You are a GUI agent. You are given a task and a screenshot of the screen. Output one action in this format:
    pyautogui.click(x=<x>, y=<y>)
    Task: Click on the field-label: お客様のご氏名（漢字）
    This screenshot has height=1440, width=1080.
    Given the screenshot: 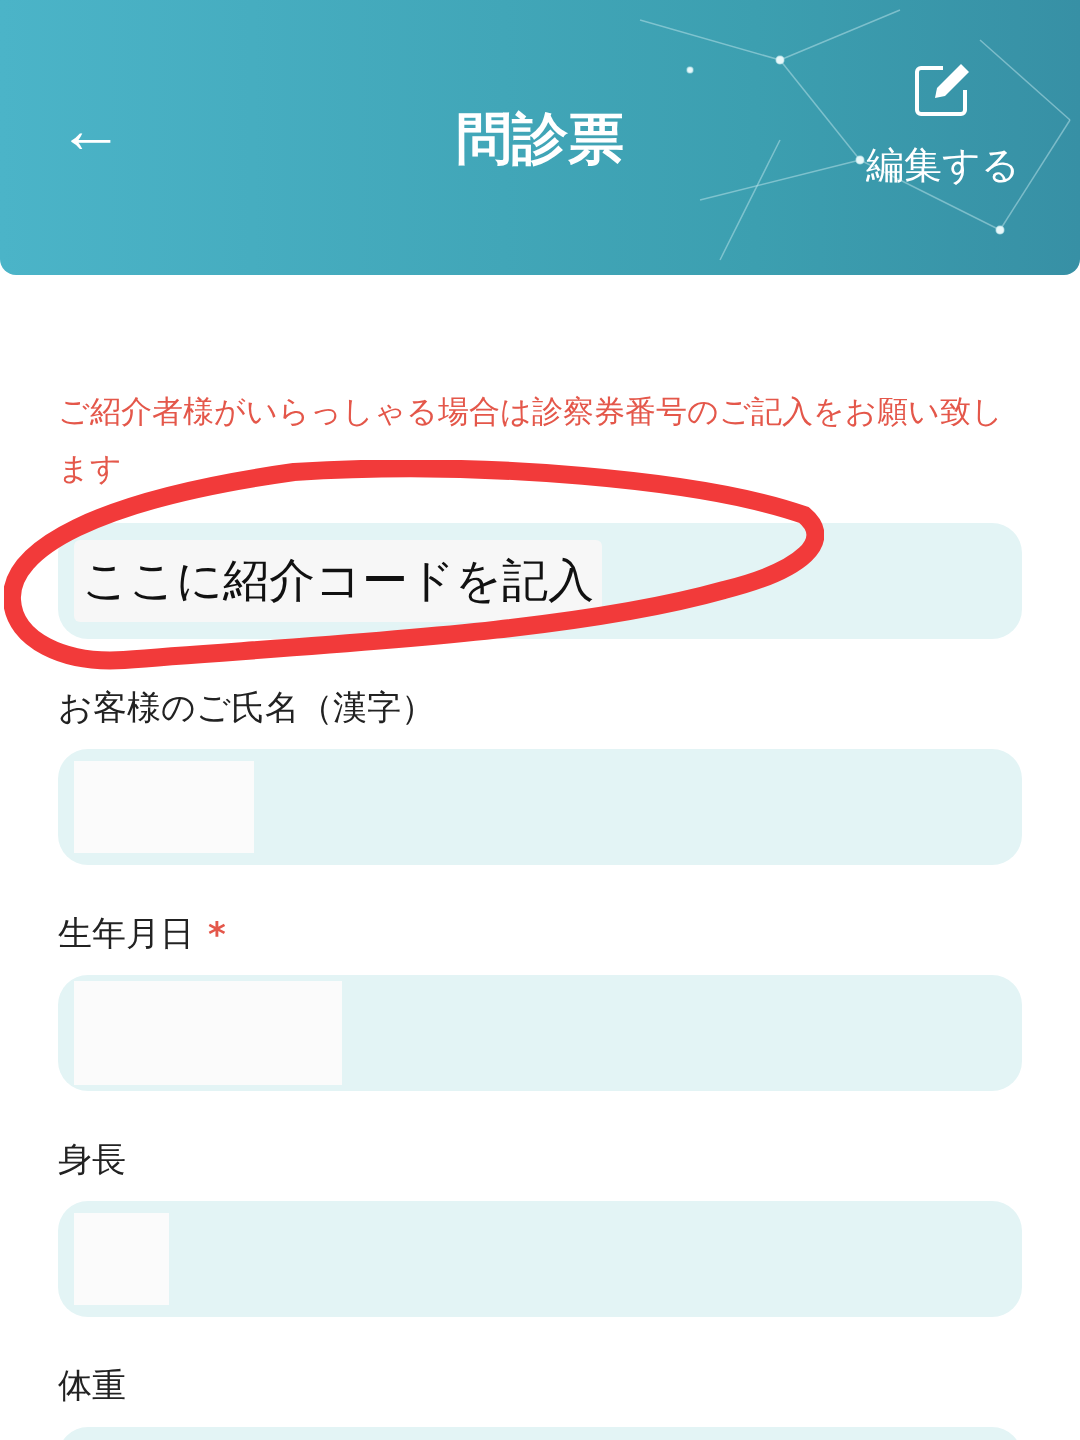 What is the action you would take?
    pyautogui.click(x=246, y=707)
    